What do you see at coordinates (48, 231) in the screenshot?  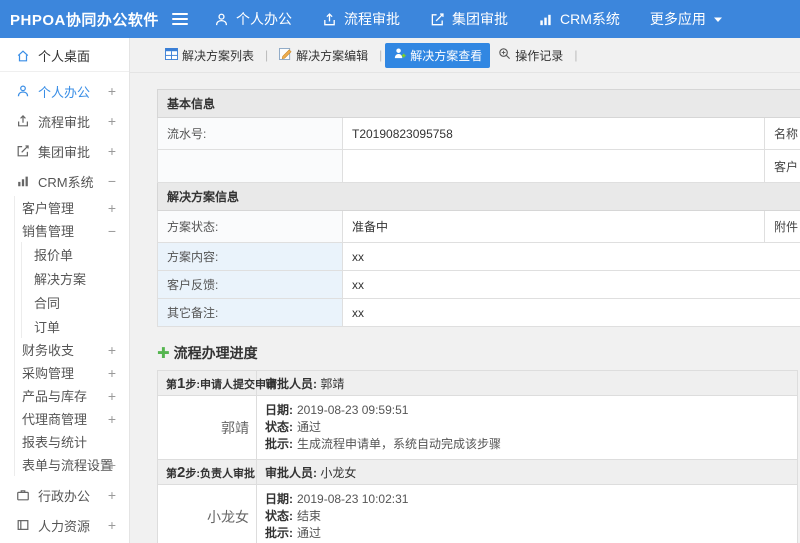 I see `sidebar-item-label: 销售管理` at bounding box center [48, 231].